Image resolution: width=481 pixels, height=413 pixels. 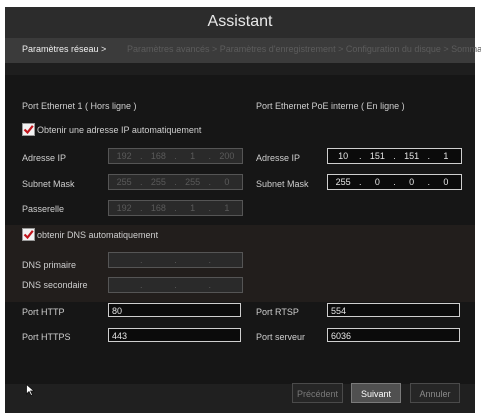 I want to click on eth1-gateway-label: Passerelle, so click(x=43, y=209).